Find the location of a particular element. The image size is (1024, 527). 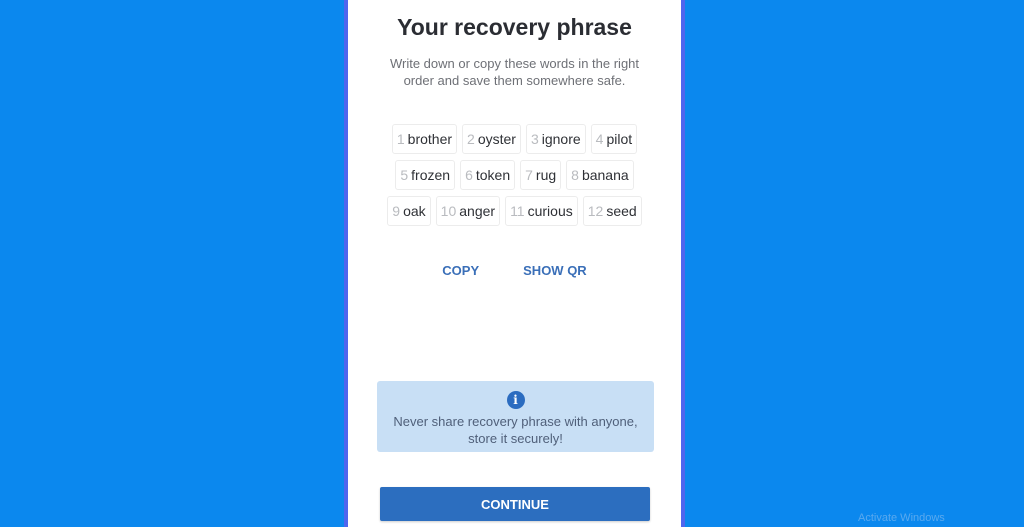

word-text: seed is located at coordinates (621, 211).